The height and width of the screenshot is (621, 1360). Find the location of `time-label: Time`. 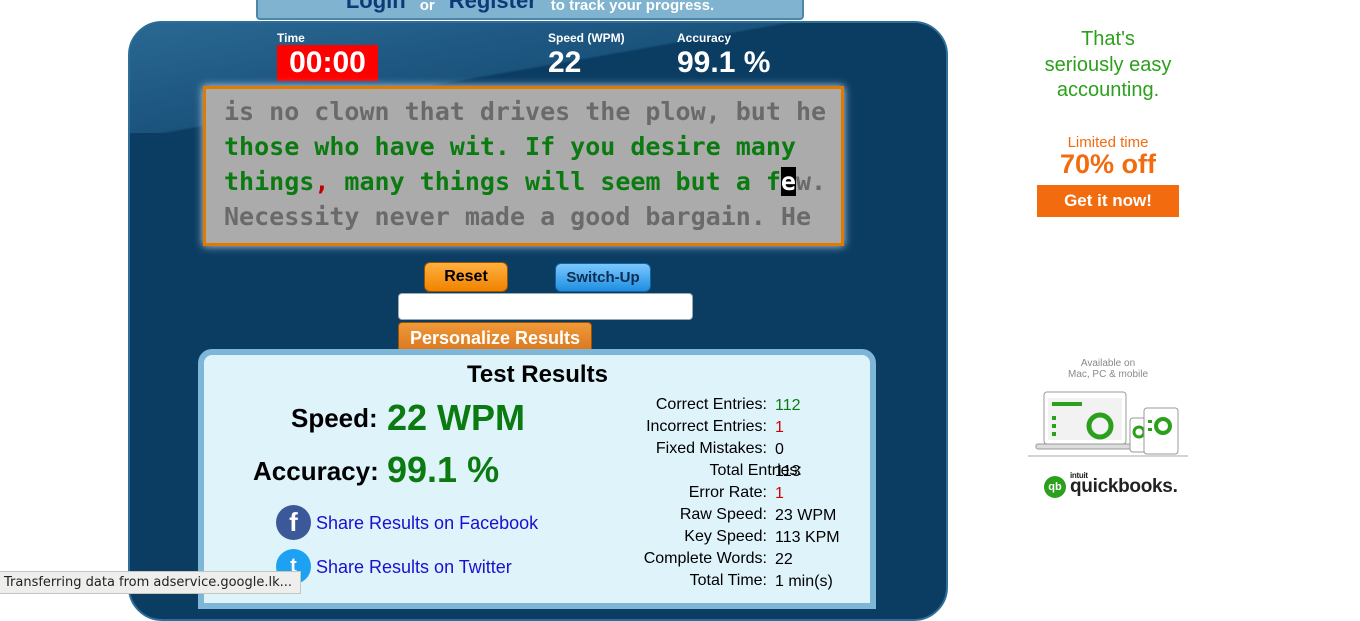

time-label: Time is located at coordinates (291, 38).